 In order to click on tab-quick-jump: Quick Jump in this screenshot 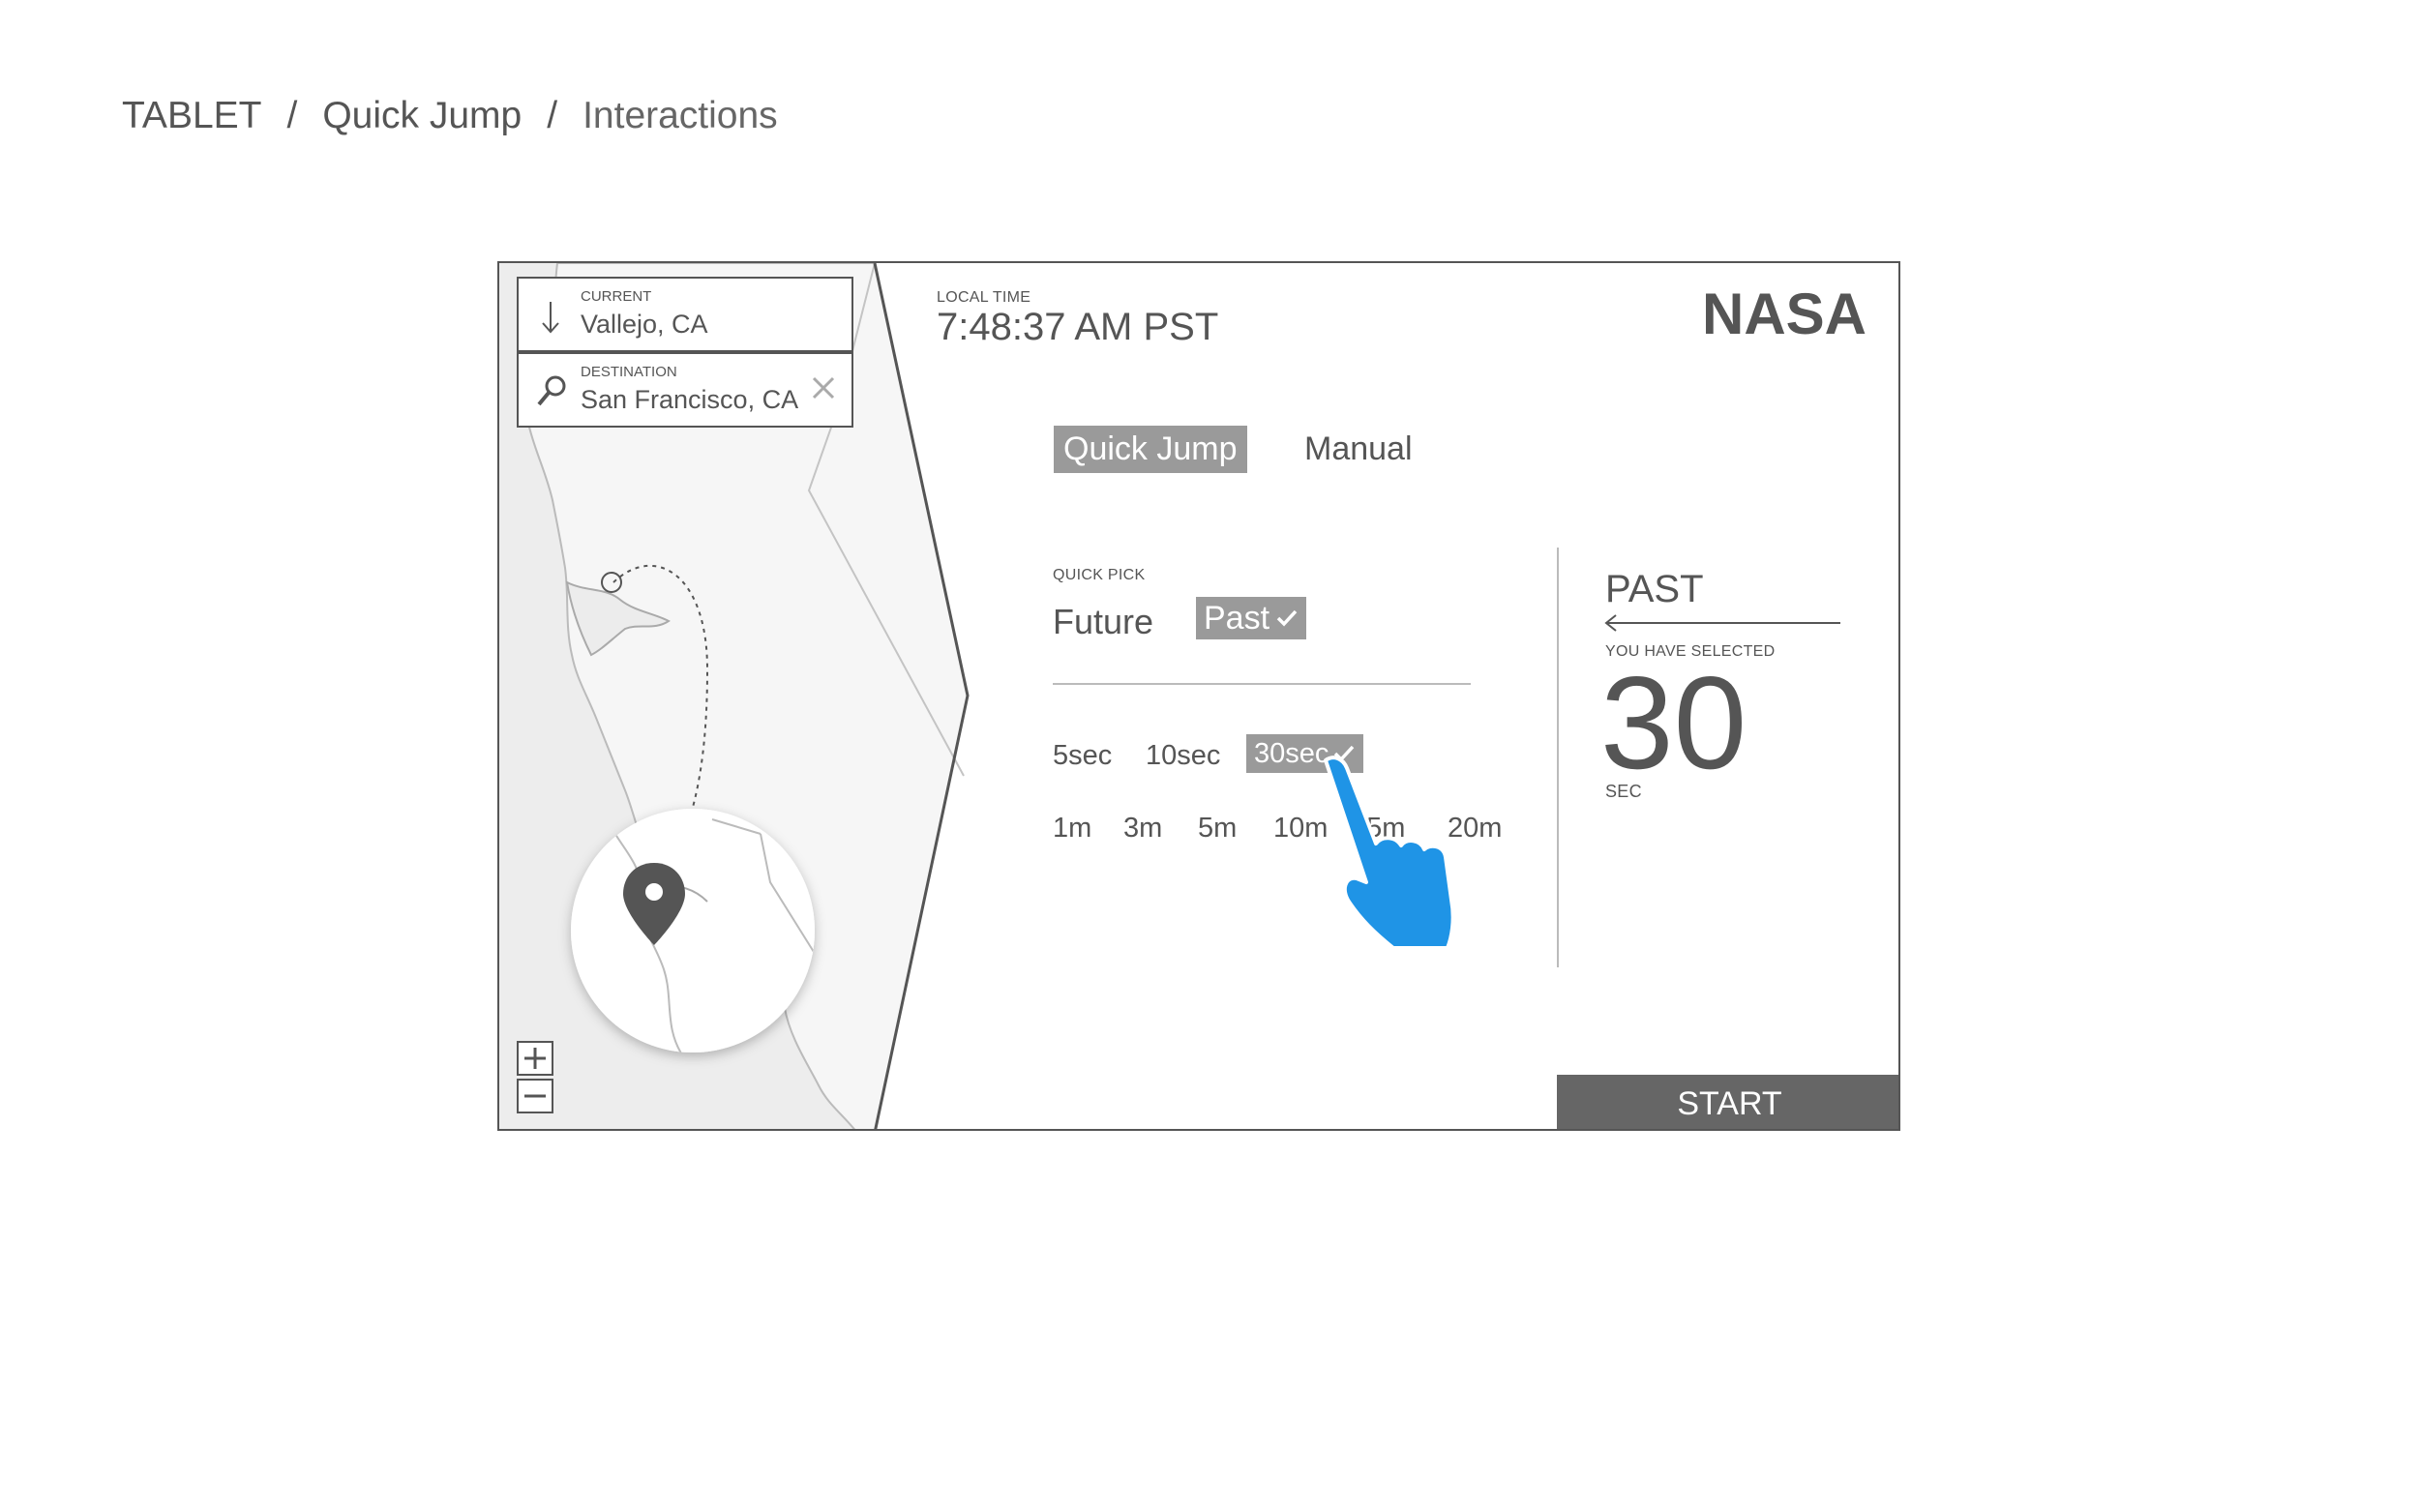, I will do `click(1150, 449)`.